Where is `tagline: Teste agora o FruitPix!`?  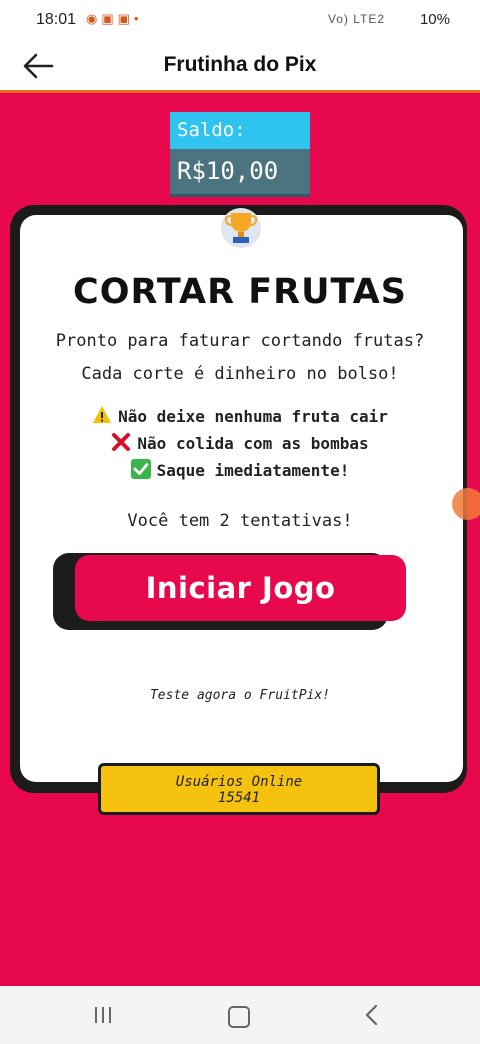
tagline: Teste agora o FruitPix! is located at coordinates (239, 695).